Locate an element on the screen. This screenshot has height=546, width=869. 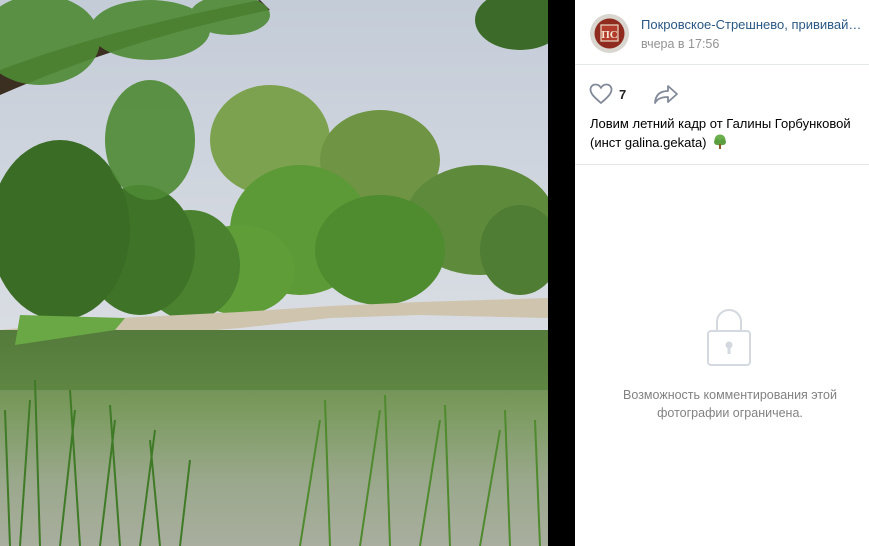
heart-icon is located at coordinates (601, 94).